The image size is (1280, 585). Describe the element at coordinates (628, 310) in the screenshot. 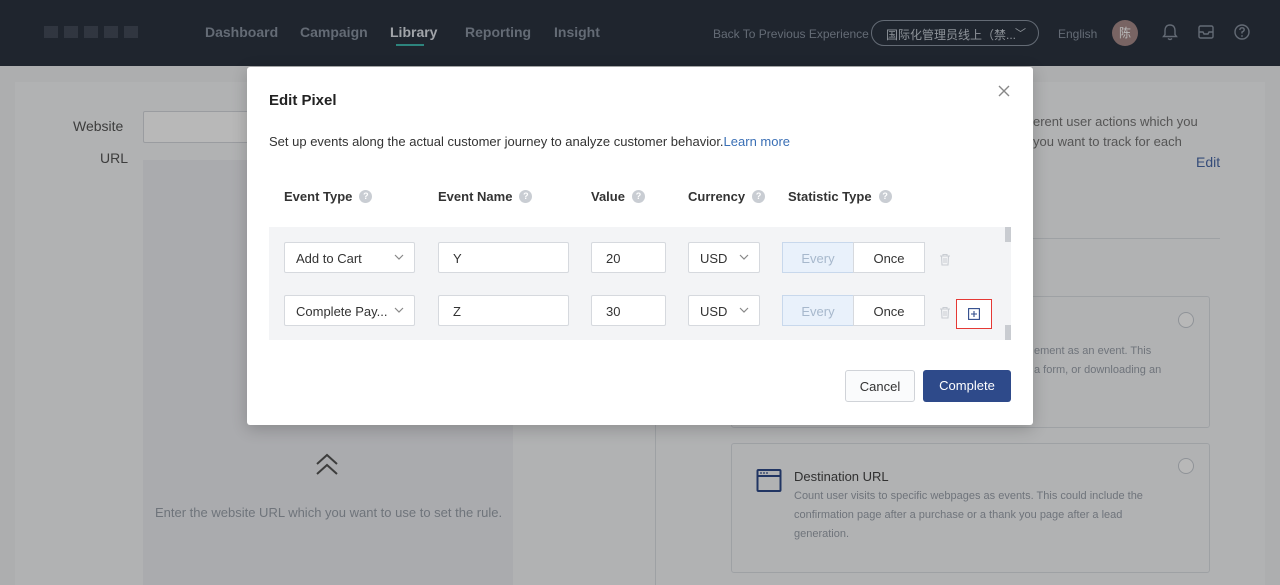

I see `value-input: 30` at that location.